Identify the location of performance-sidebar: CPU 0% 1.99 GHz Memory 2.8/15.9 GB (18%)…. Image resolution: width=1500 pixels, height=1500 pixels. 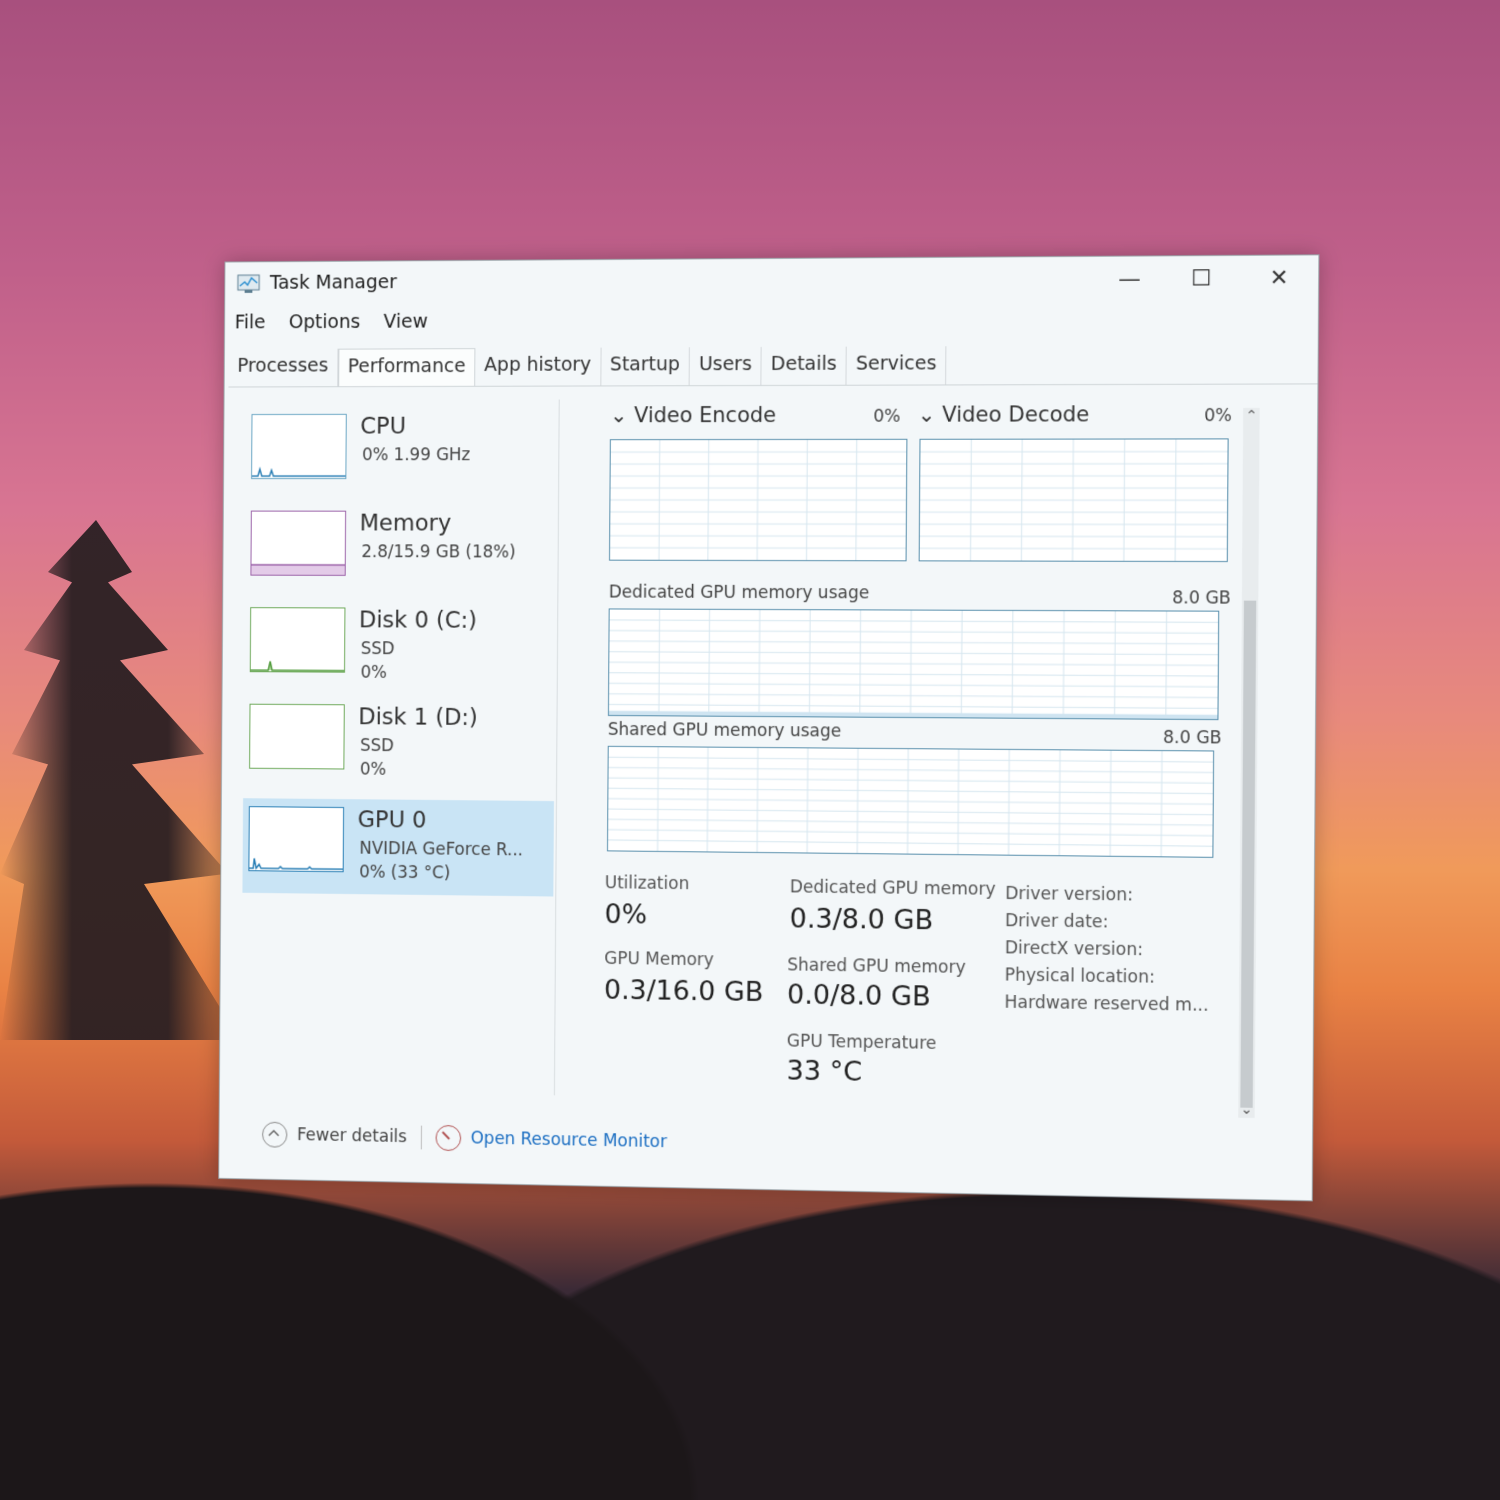
(400, 747).